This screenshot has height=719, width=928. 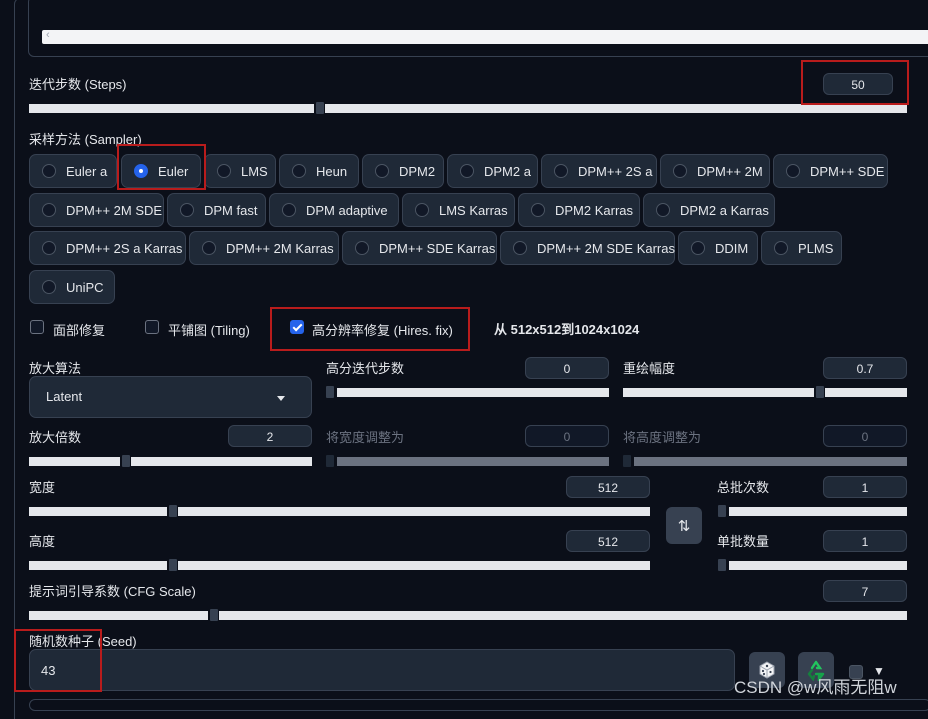 I want to click on horizontal-scrollbar: ‹, so click(x=485, y=36).